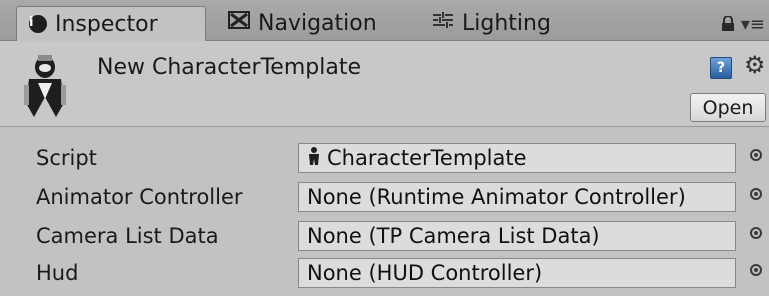  I want to click on script-field: CharacterTemplate, so click(517, 158).